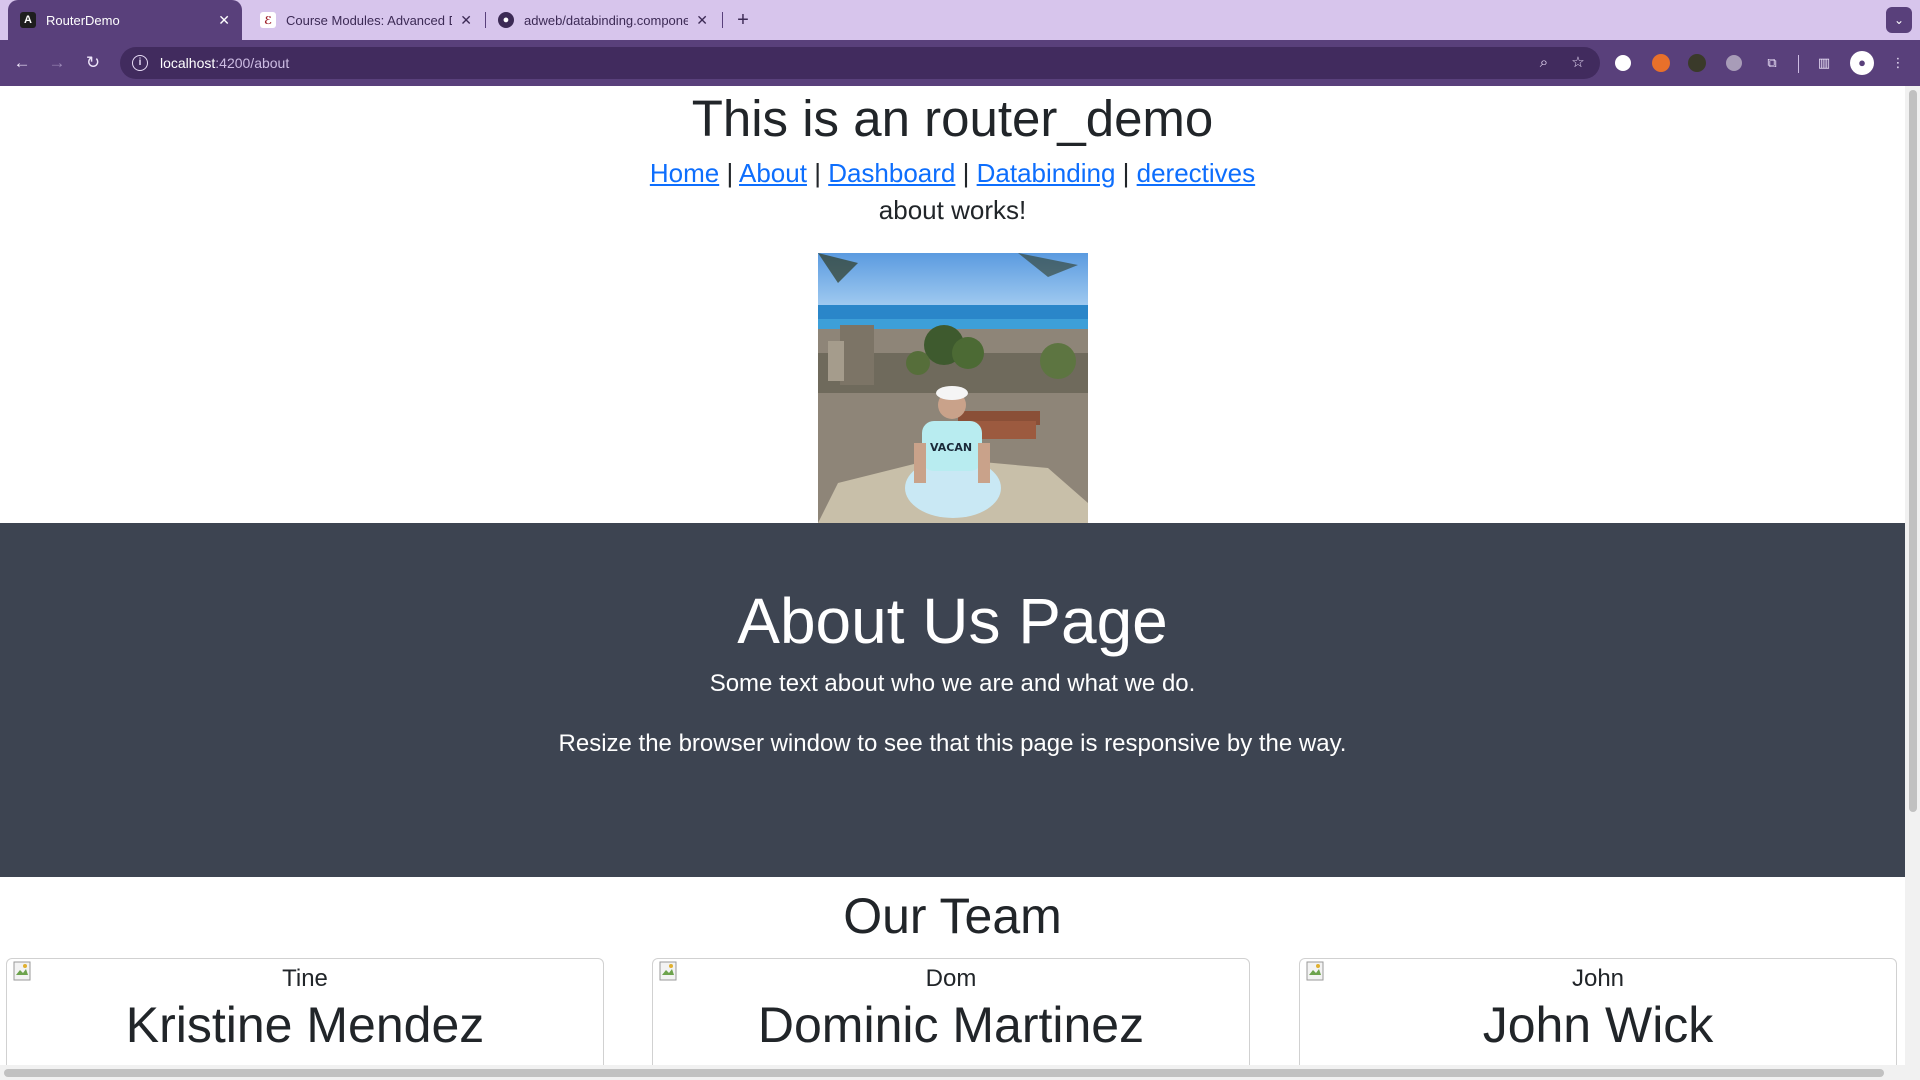 This screenshot has height=1080, width=1920. I want to click on tab-title: RouterDemo, so click(83, 20).